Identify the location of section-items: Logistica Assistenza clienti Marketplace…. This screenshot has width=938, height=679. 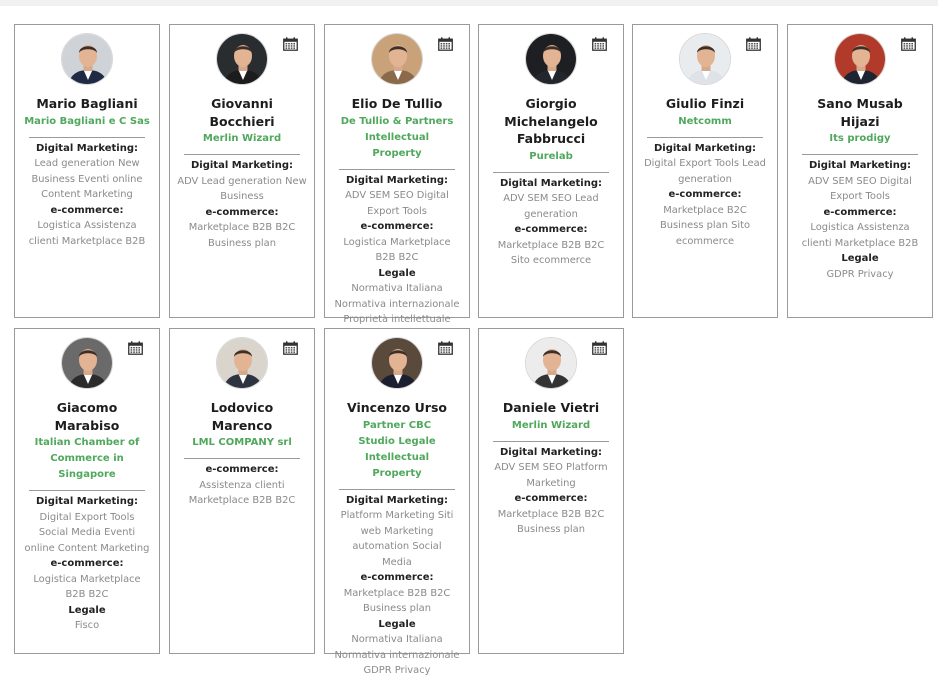
(860, 235).